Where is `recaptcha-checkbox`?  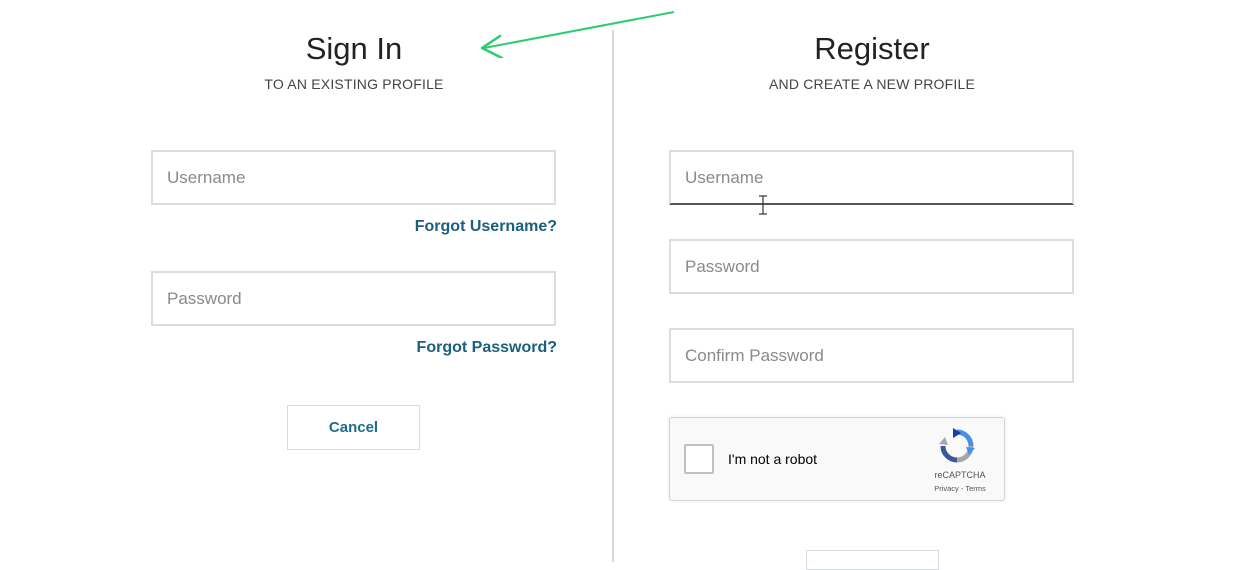 recaptcha-checkbox is located at coordinates (699, 459).